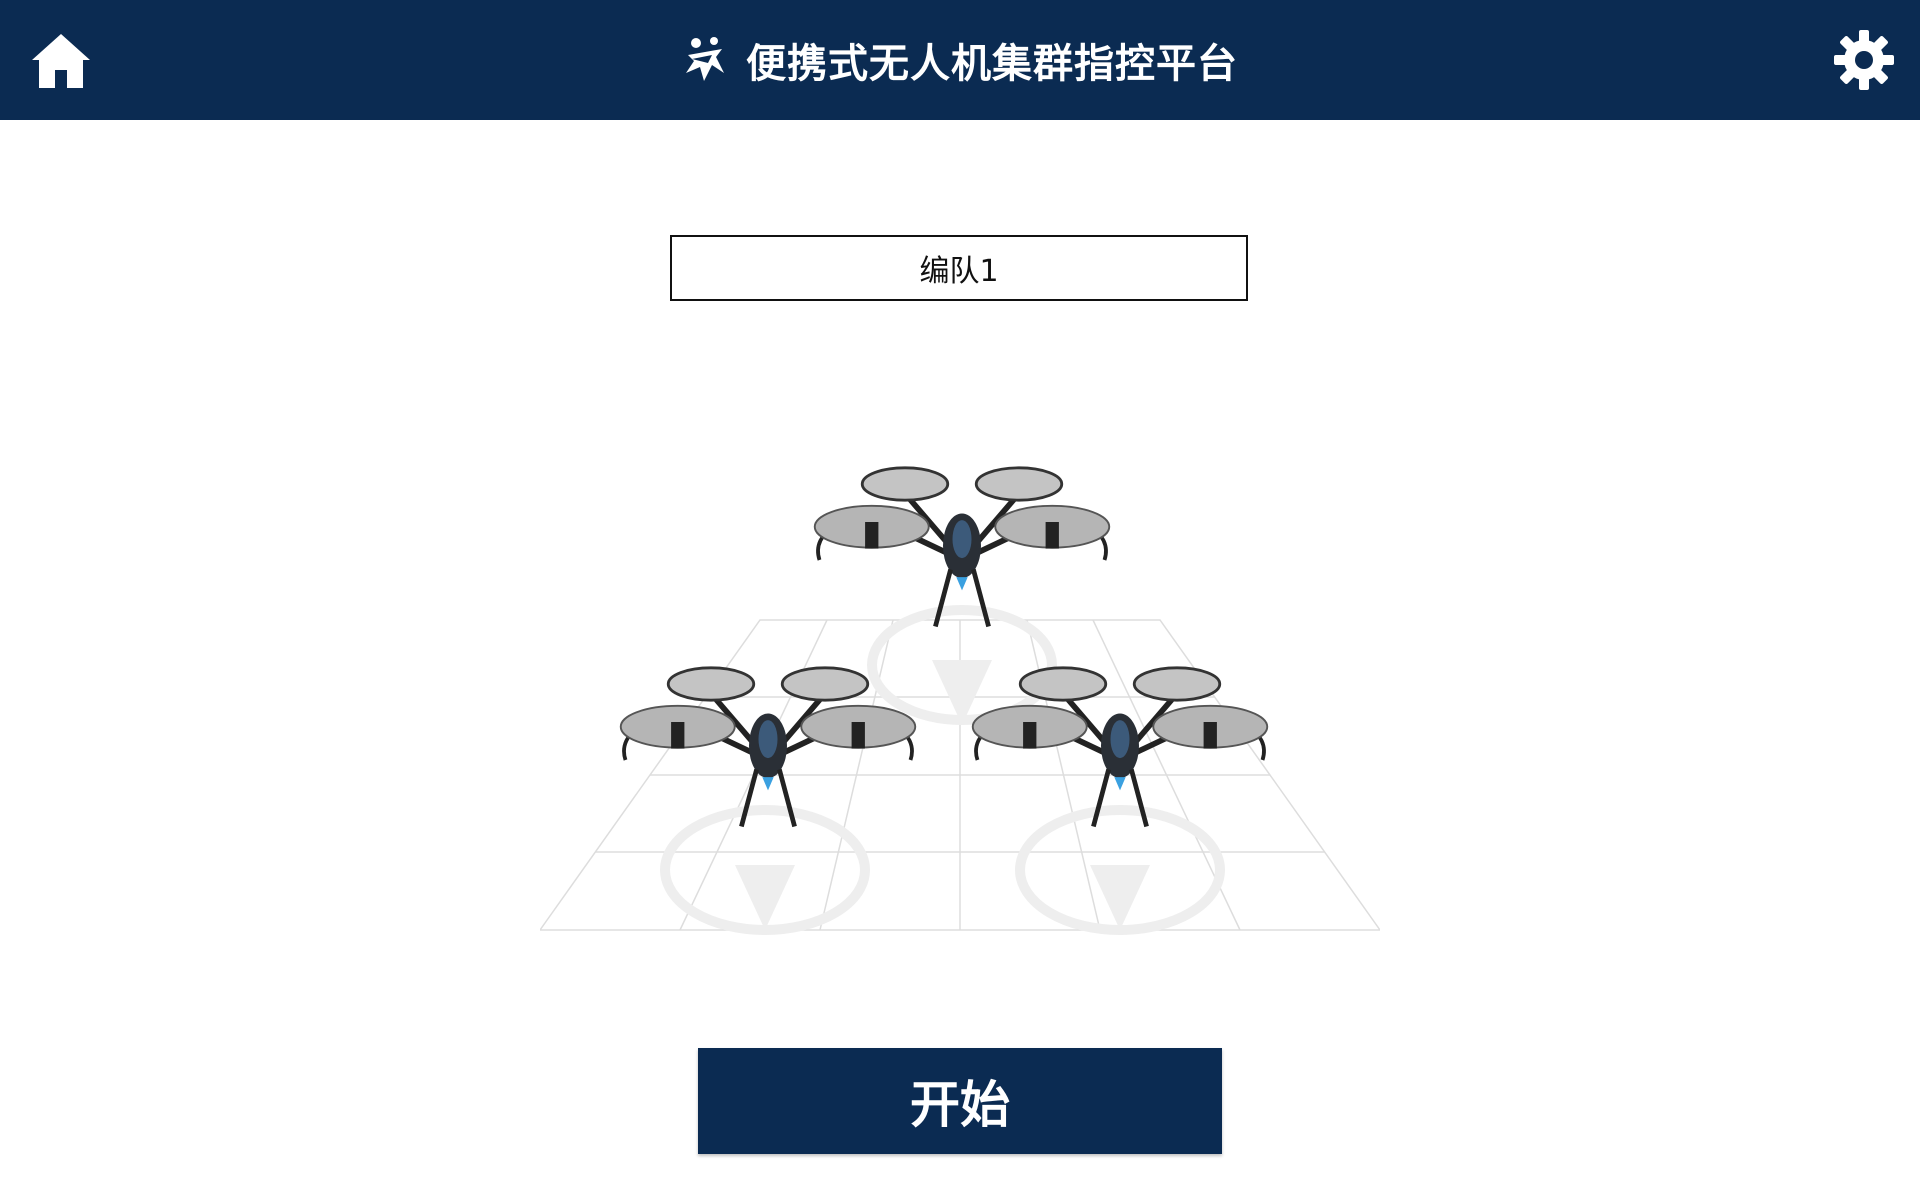 The width and height of the screenshot is (1920, 1200). I want to click on settings-button, so click(1864, 60).